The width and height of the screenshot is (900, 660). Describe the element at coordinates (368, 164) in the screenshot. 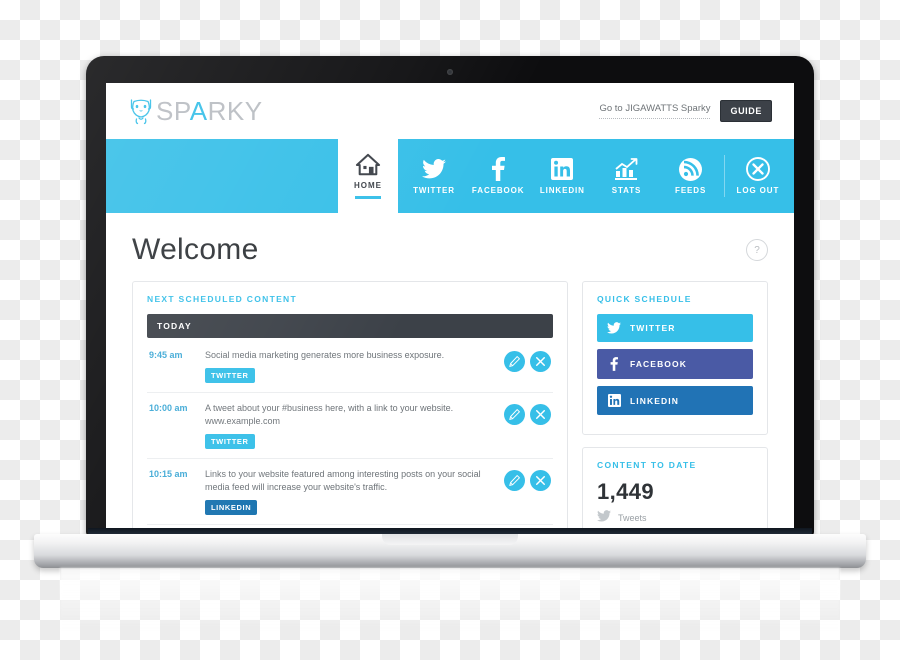

I see `home-icon` at that location.